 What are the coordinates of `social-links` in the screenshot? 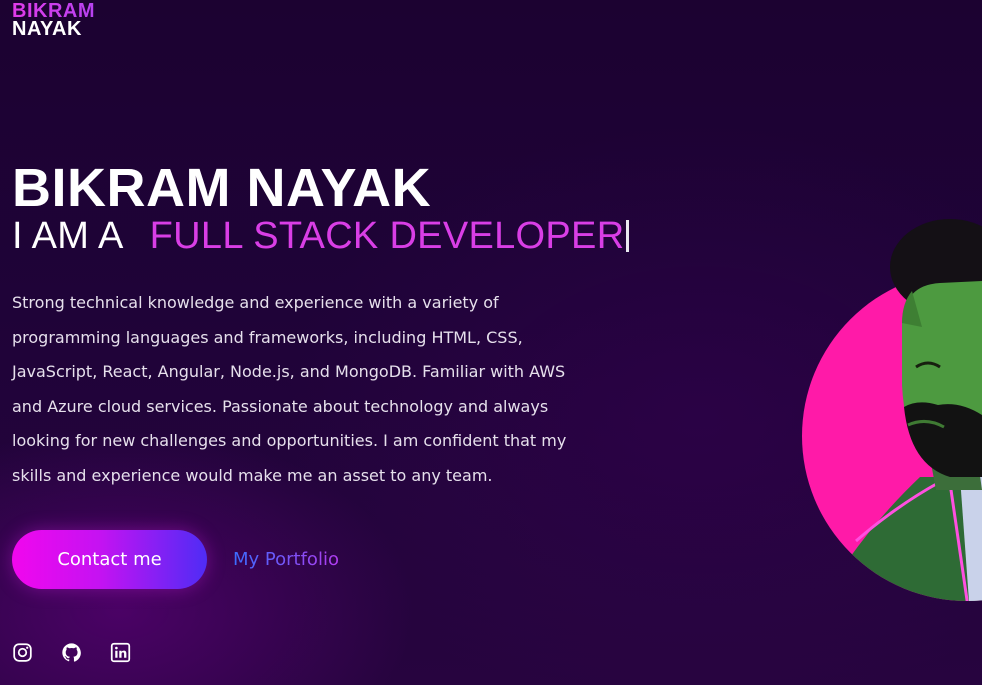 It's located at (71, 652).